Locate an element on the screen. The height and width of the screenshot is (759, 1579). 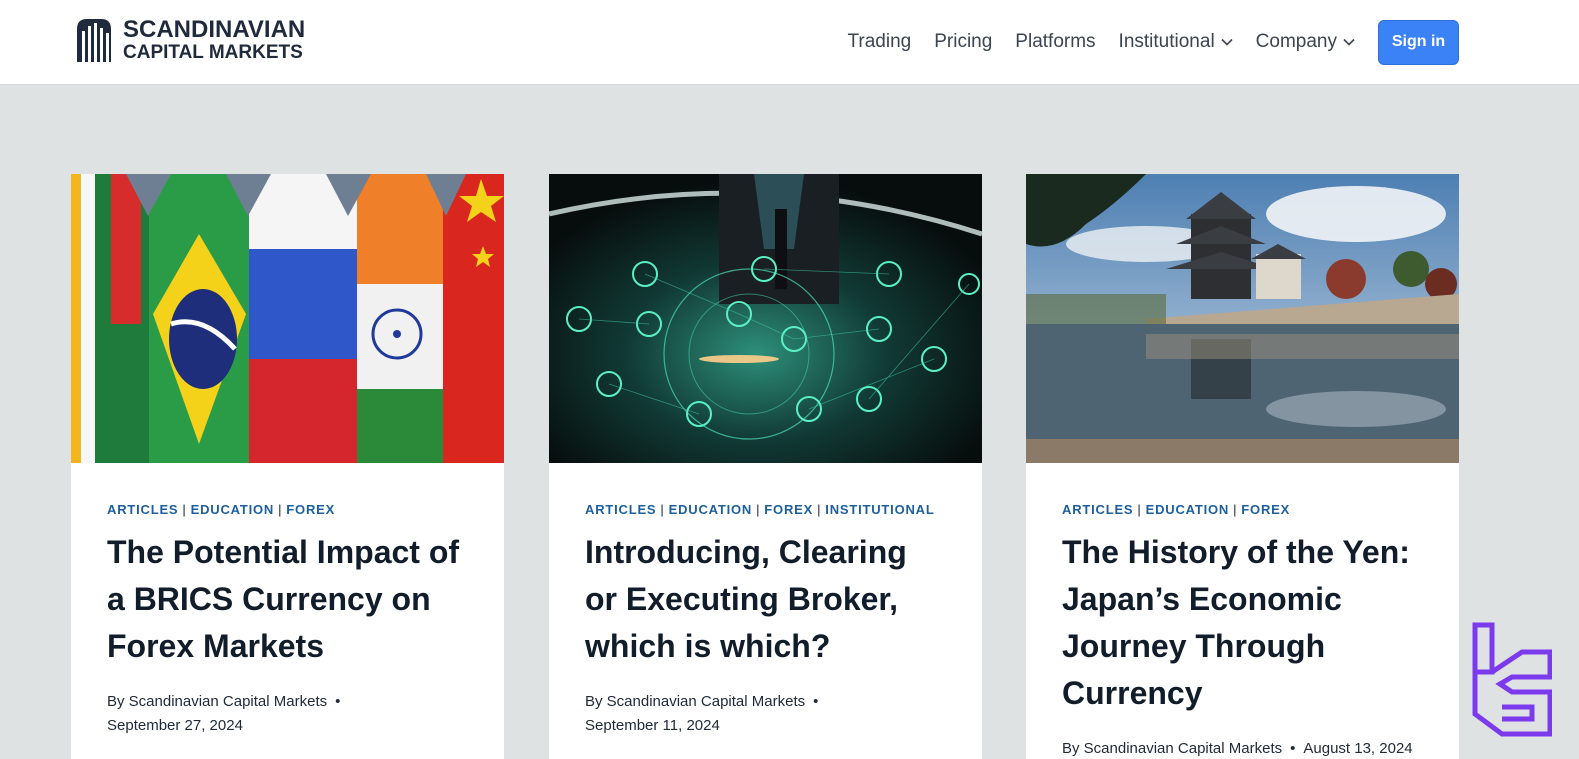
nav-label: Company is located at coordinates (1296, 41).